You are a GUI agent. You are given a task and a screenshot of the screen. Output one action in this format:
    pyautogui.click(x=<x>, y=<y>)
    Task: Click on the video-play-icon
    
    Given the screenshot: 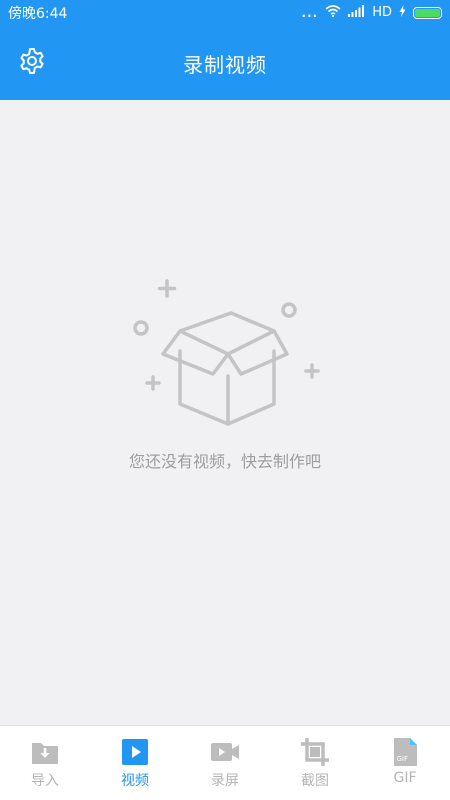 What is the action you would take?
    pyautogui.click(x=135, y=752)
    